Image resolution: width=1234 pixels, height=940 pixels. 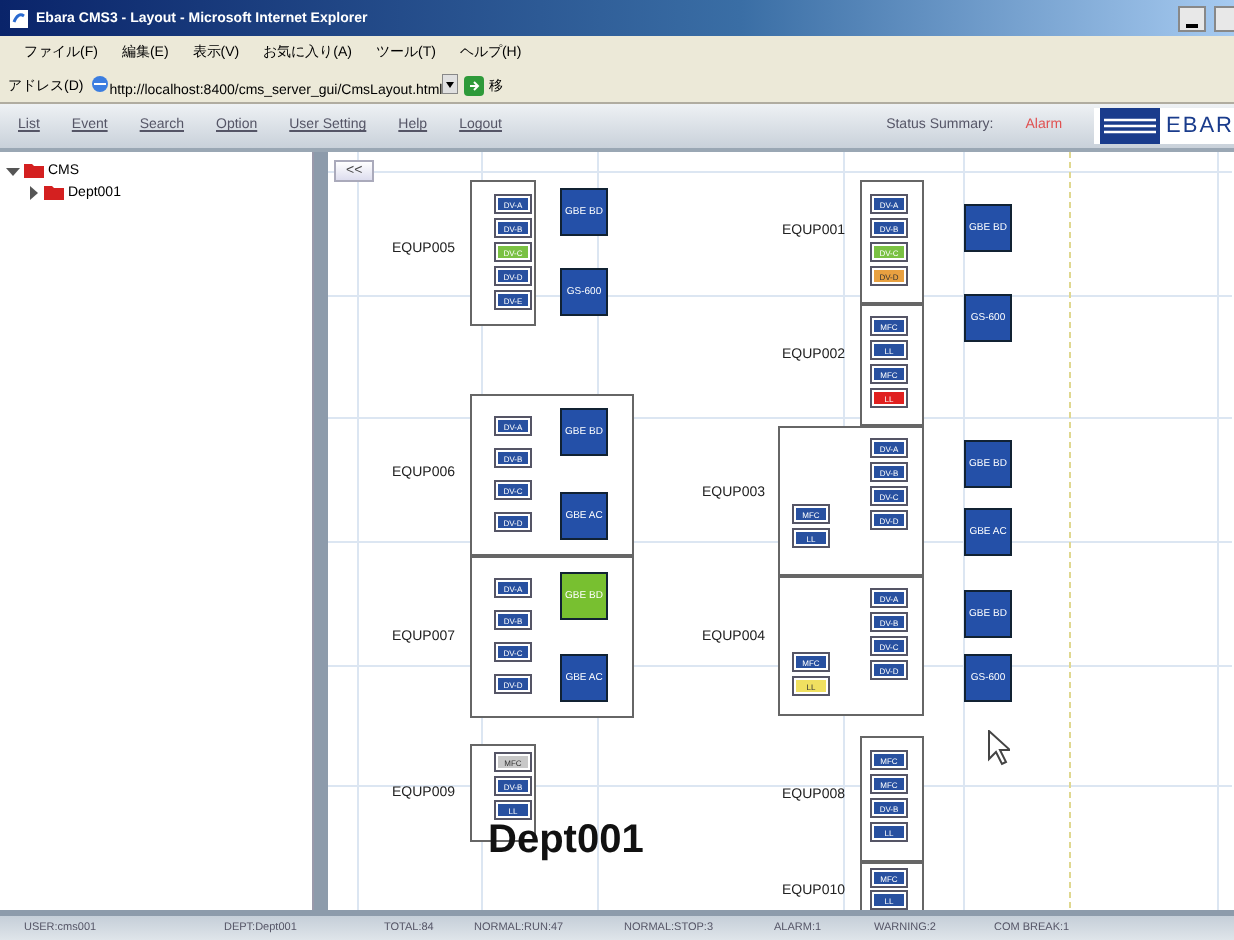 I want to click on dropdown-icon, so click(x=450, y=83).